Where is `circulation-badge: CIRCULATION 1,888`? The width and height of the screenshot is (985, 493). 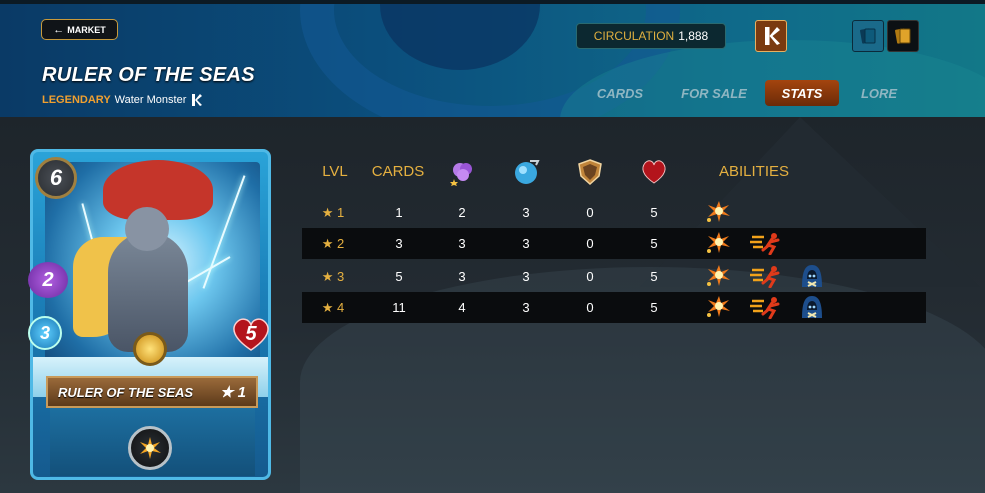
circulation-badge: CIRCULATION 1,888 is located at coordinates (651, 36).